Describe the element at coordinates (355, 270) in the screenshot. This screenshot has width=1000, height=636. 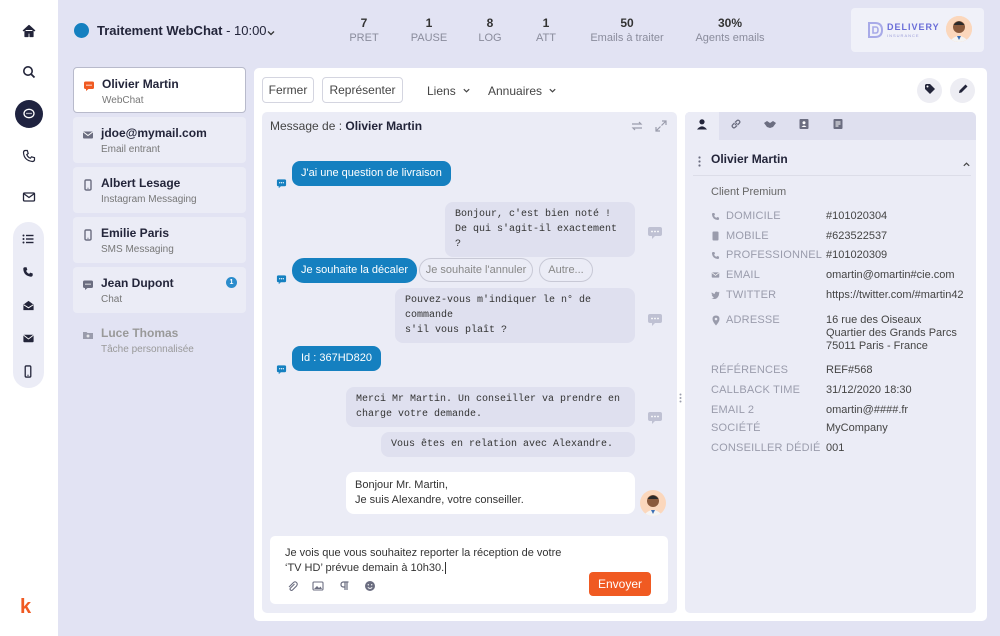
I see `customer-message: Je souhaite la décaler` at that location.